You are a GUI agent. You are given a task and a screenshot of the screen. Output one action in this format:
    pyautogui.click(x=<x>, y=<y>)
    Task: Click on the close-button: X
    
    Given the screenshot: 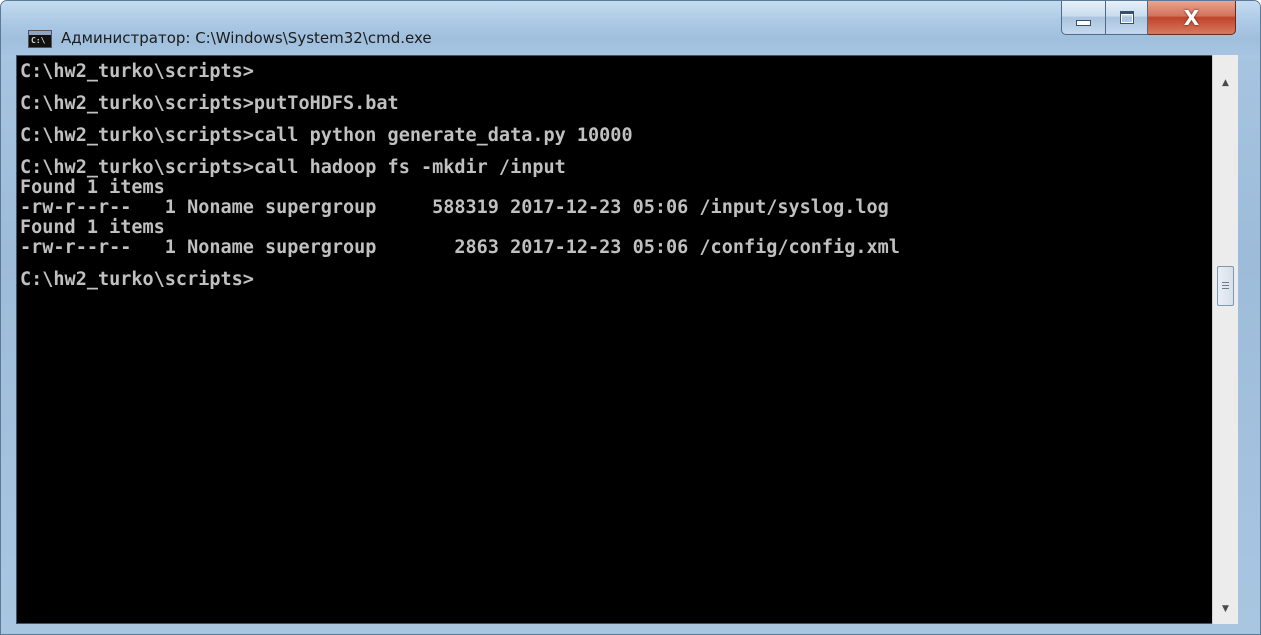 What is the action you would take?
    pyautogui.click(x=1192, y=18)
    